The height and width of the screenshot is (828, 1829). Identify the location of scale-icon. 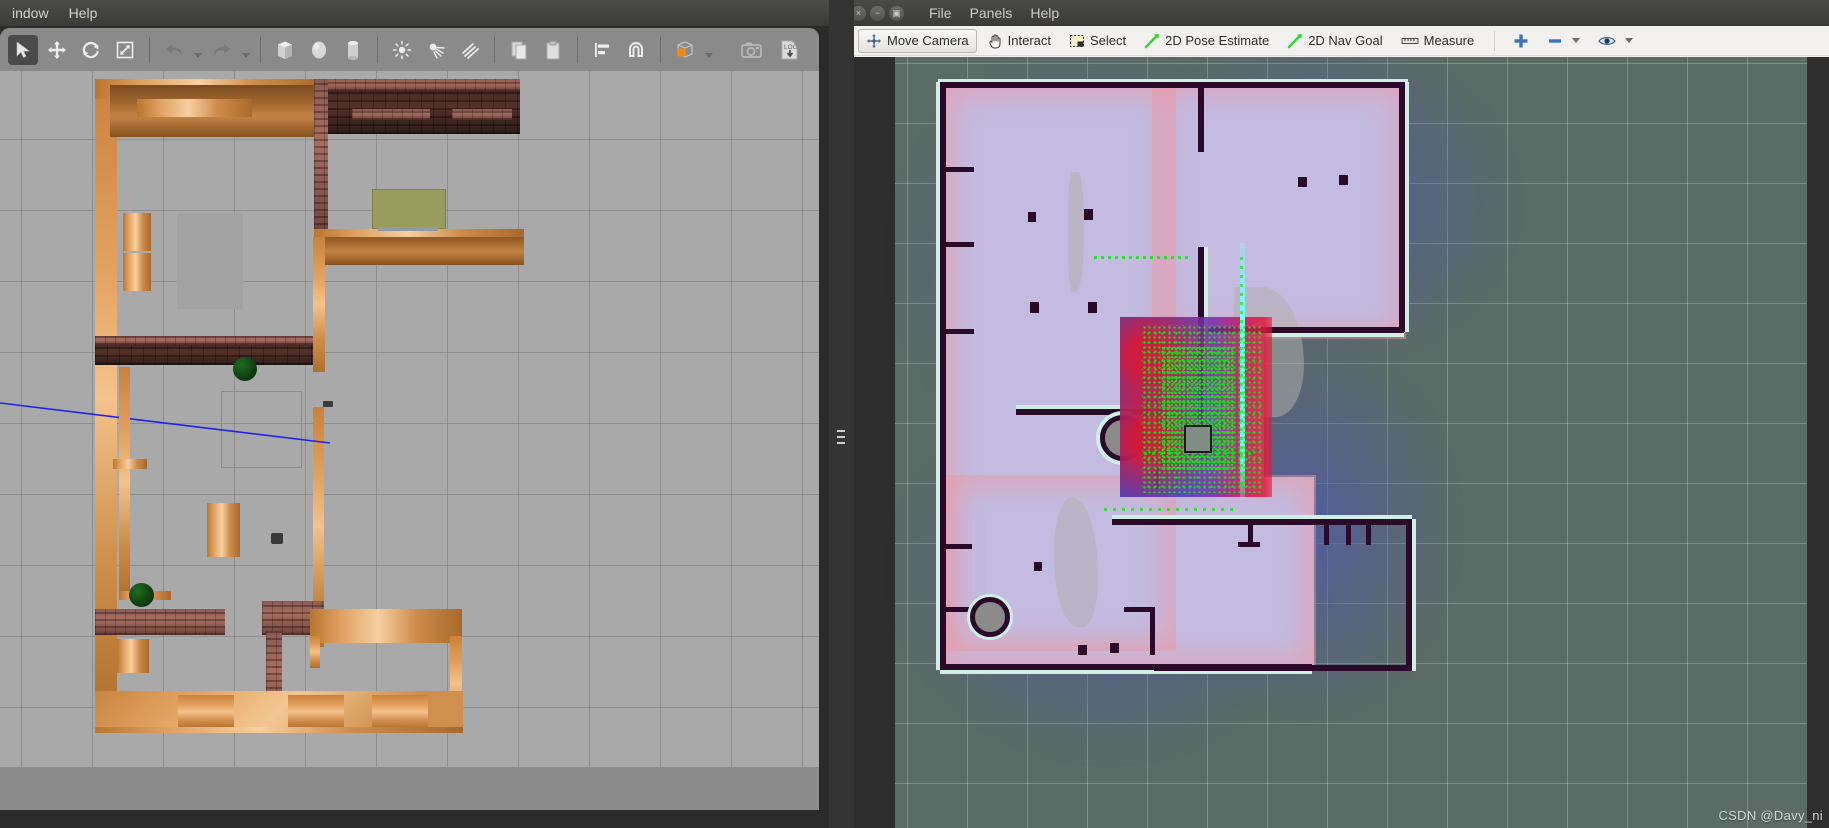
(125, 49).